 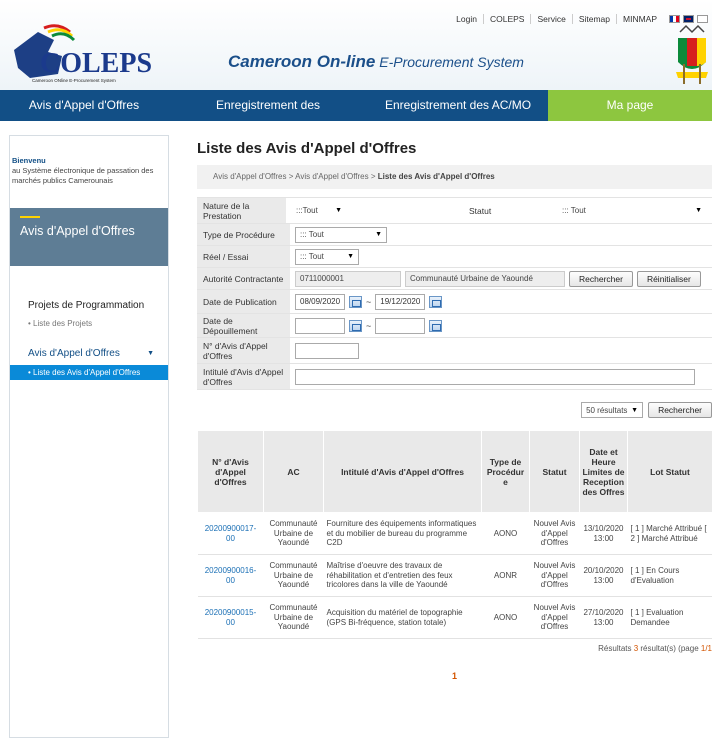 What do you see at coordinates (458, 105) in the screenshot?
I see `nav-enregistrement-ac-mo: Enregistrement des AC/MO` at bounding box center [458, 105].